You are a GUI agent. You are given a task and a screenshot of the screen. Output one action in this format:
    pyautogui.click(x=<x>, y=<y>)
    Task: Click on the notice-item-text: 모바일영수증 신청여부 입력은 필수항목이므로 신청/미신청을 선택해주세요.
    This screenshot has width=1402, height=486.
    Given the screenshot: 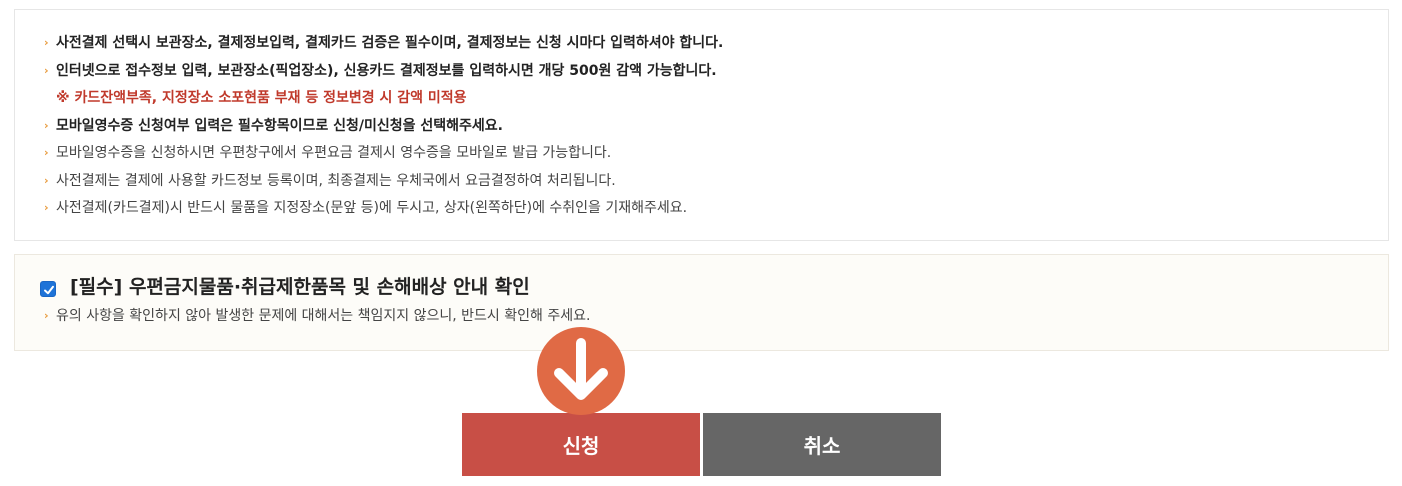 What is the action you would take?
    pyautogui.click(x=279, y=125)
    